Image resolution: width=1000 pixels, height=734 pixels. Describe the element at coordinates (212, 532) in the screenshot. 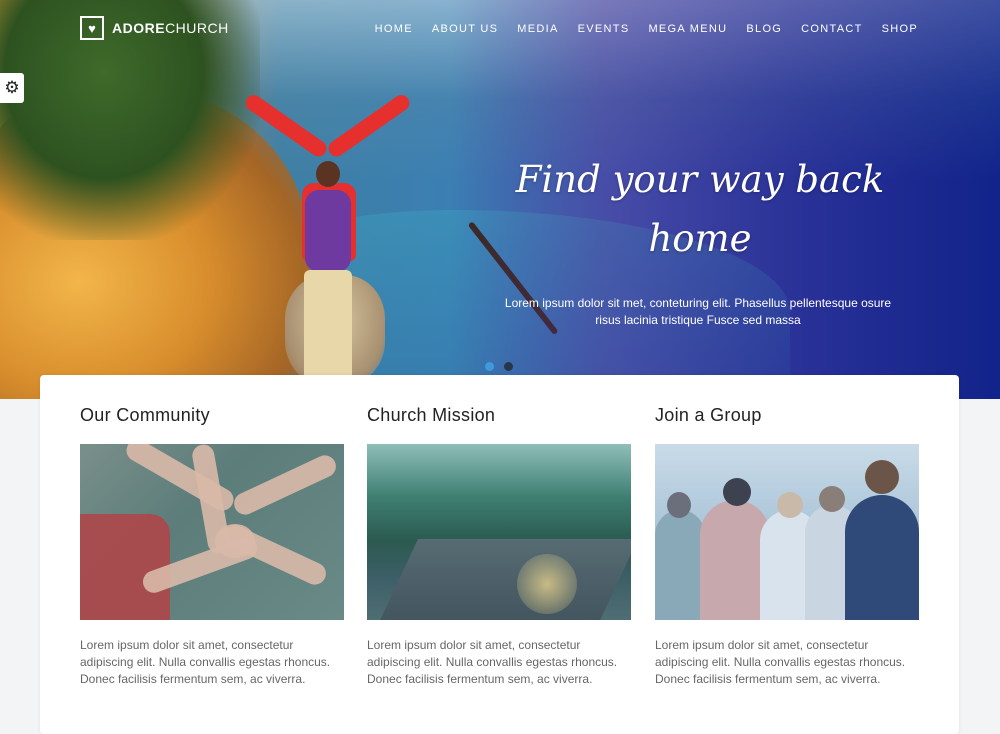

I see `hands-together-image` at that location.